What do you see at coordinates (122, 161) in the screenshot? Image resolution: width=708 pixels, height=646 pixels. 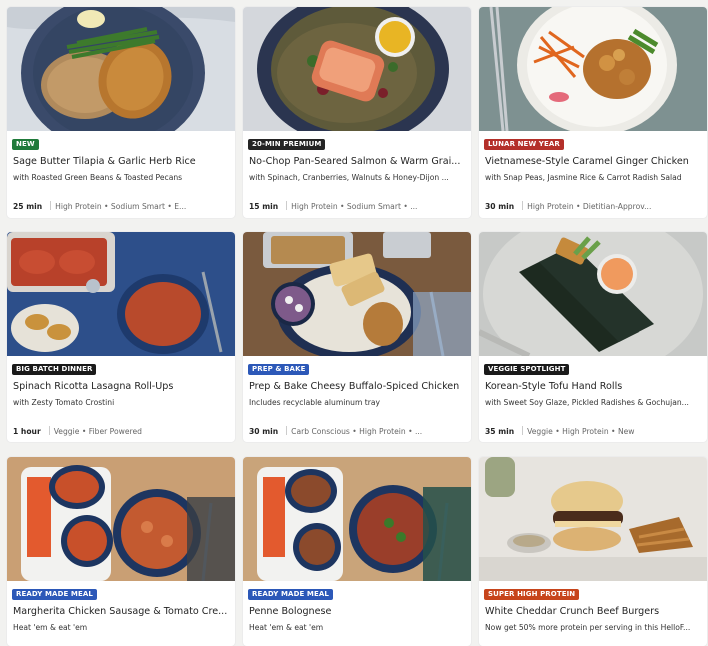 I see `recipe-title: Sage Butter Tilapia & Garlic Herb Rice` at bounding box center [122, 161].